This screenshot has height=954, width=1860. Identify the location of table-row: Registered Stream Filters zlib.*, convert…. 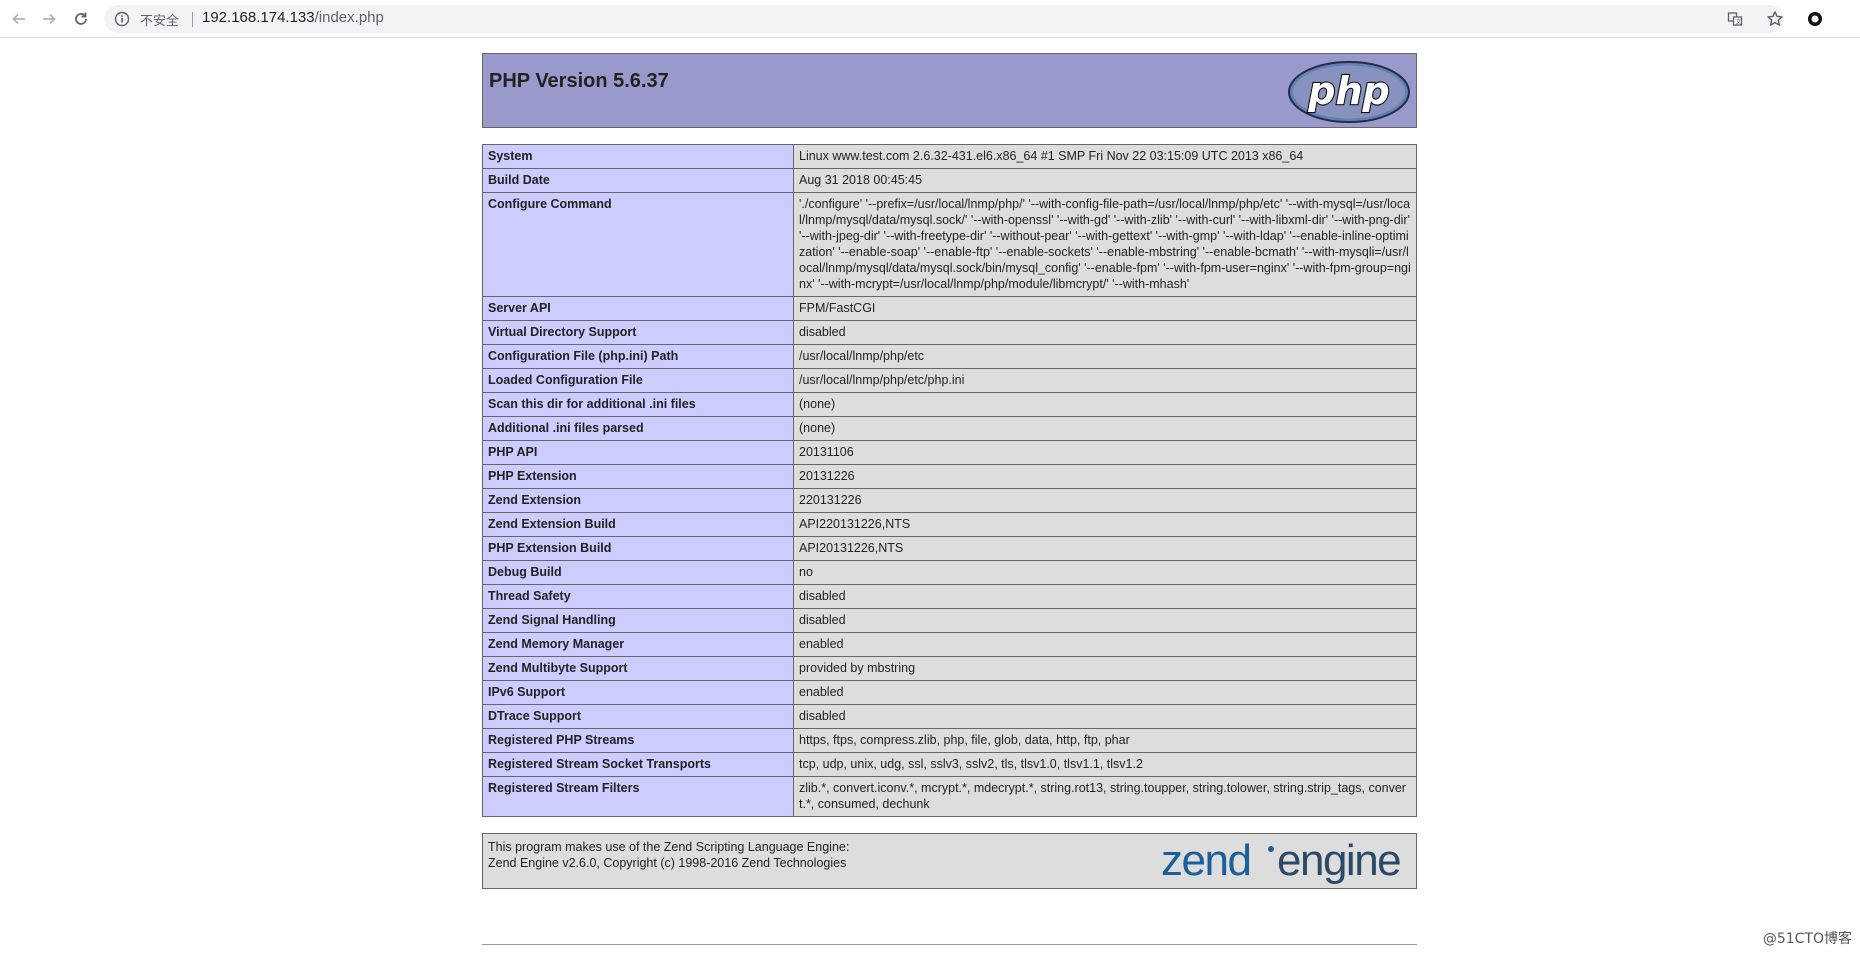
(949, 796).